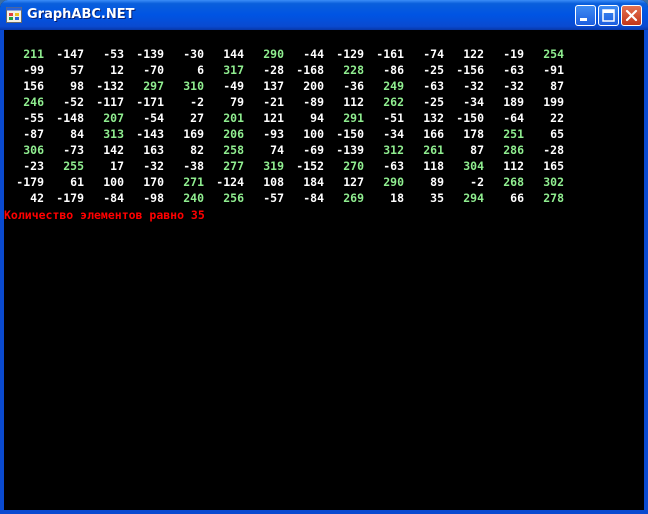  I want to click on matrix-cell: 297, so click(153, 86).